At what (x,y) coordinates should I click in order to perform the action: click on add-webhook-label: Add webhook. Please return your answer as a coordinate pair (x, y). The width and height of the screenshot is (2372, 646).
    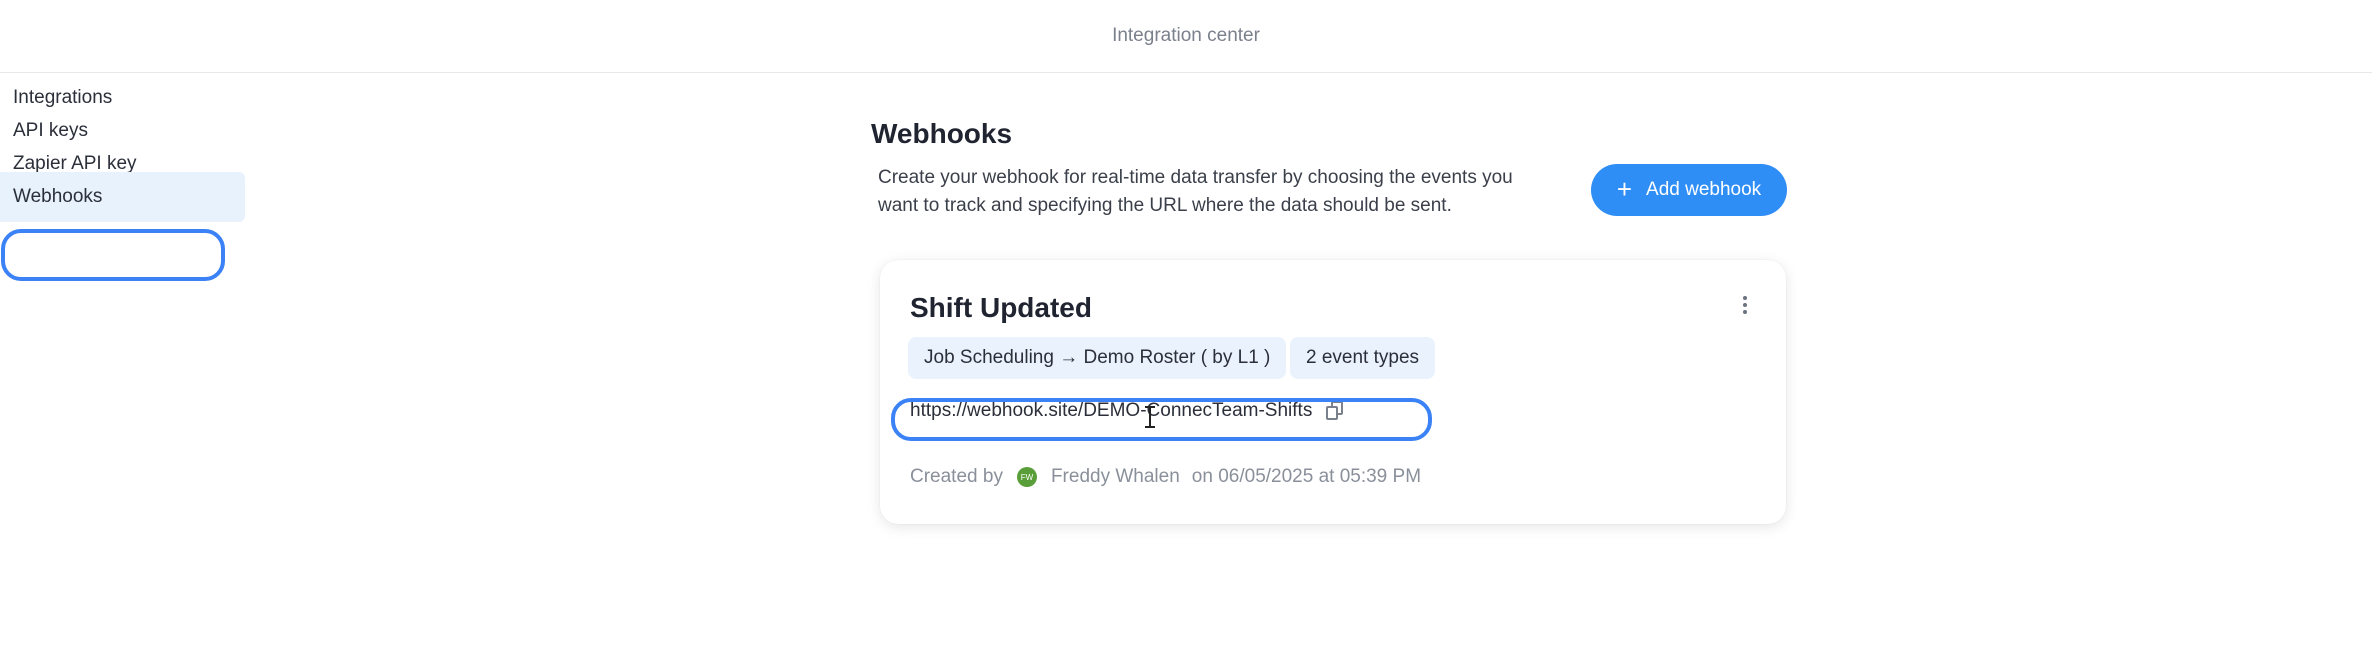
    Looking at the image, I should click on (1704, 189).